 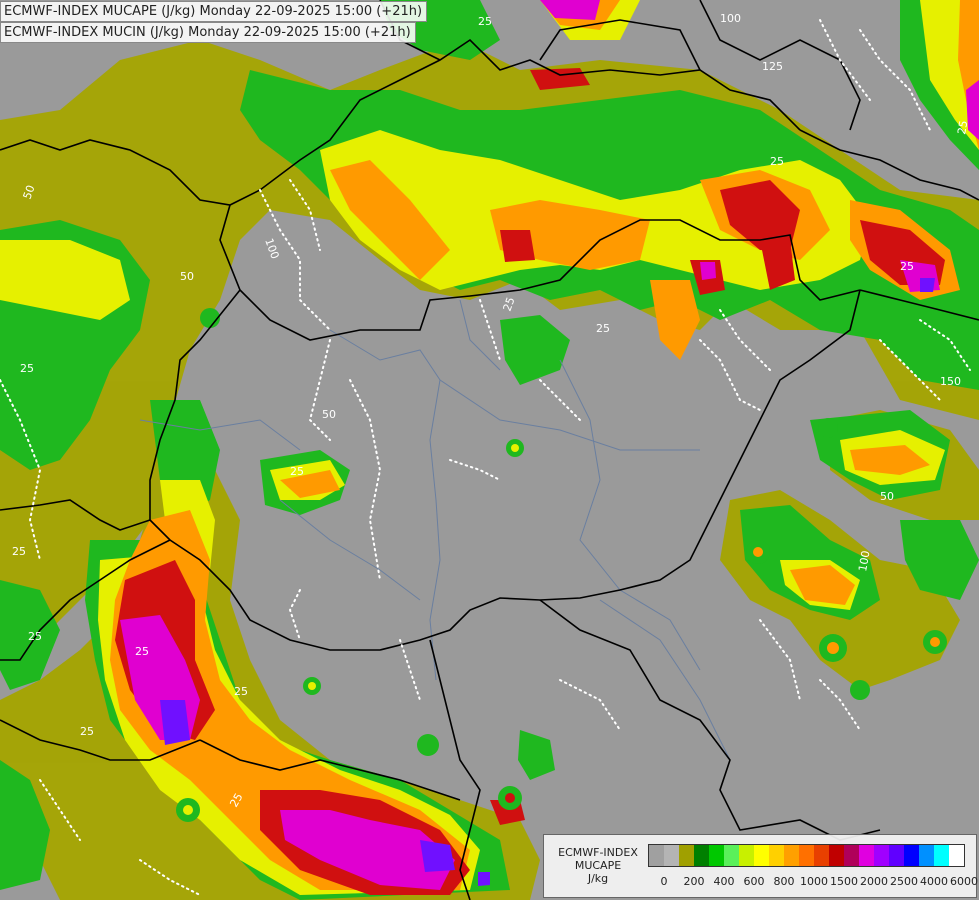 What do you see at coordinates (598, 865) in the screenshot?
I see `legend-title-line: MUCAPE` at bounding box center [598, 865].